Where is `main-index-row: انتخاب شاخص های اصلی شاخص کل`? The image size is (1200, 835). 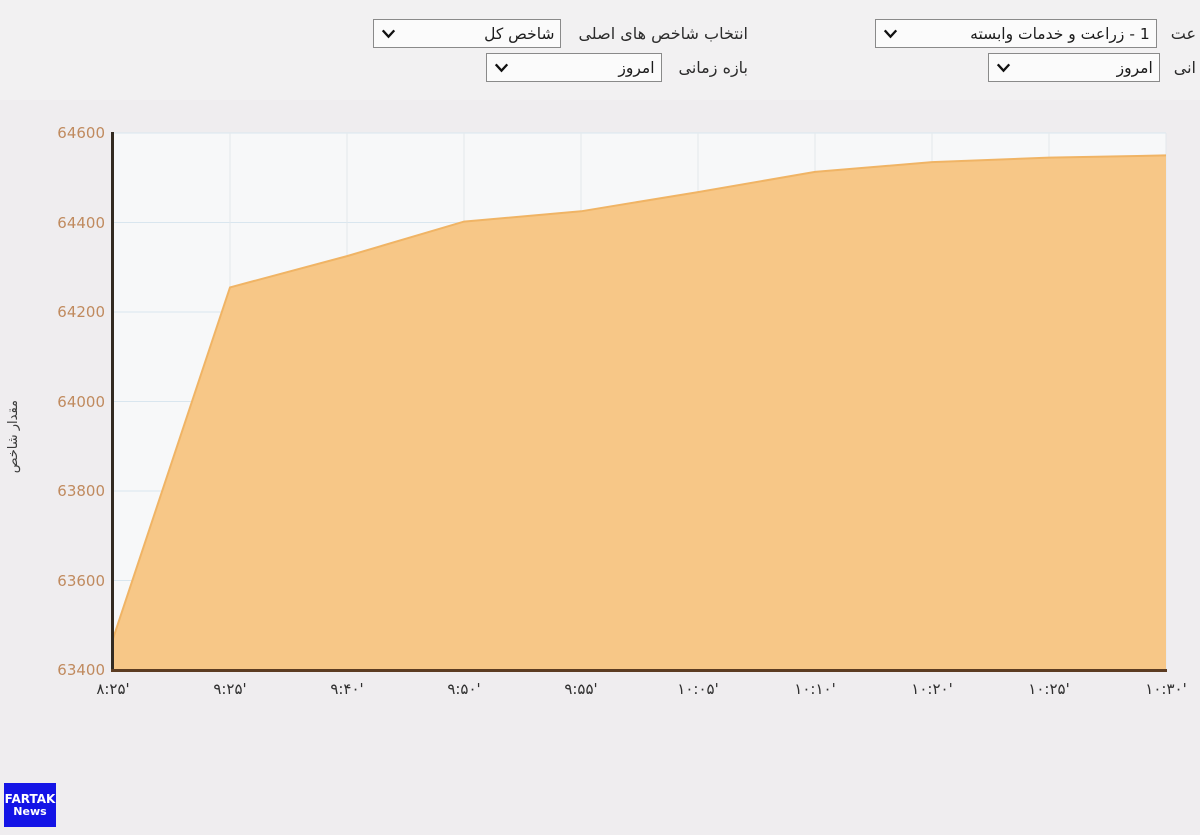 main-index-row: انتخاب شاخص های اصلی شاخص کل is located at coordinates (560, 33).